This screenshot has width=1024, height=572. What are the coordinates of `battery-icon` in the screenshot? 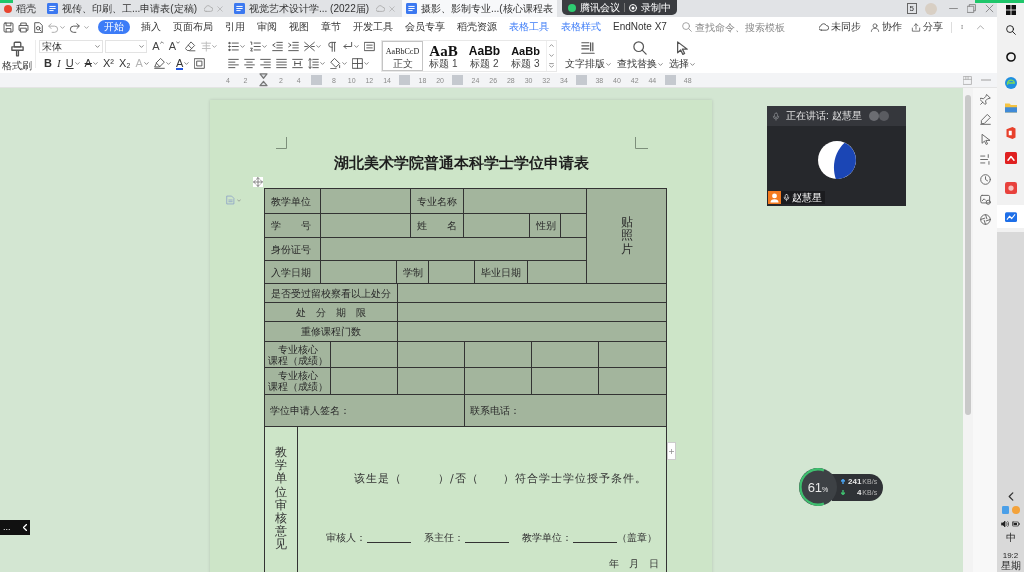 It's located at (1016, 524).